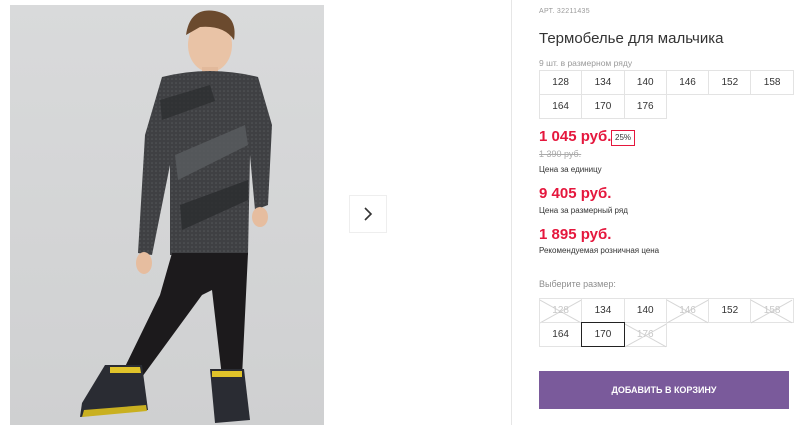  What do you see at coordinates (603, 106) in the screenshot?
I see `size-row-cell: 170` at bounding box center [603, 106].